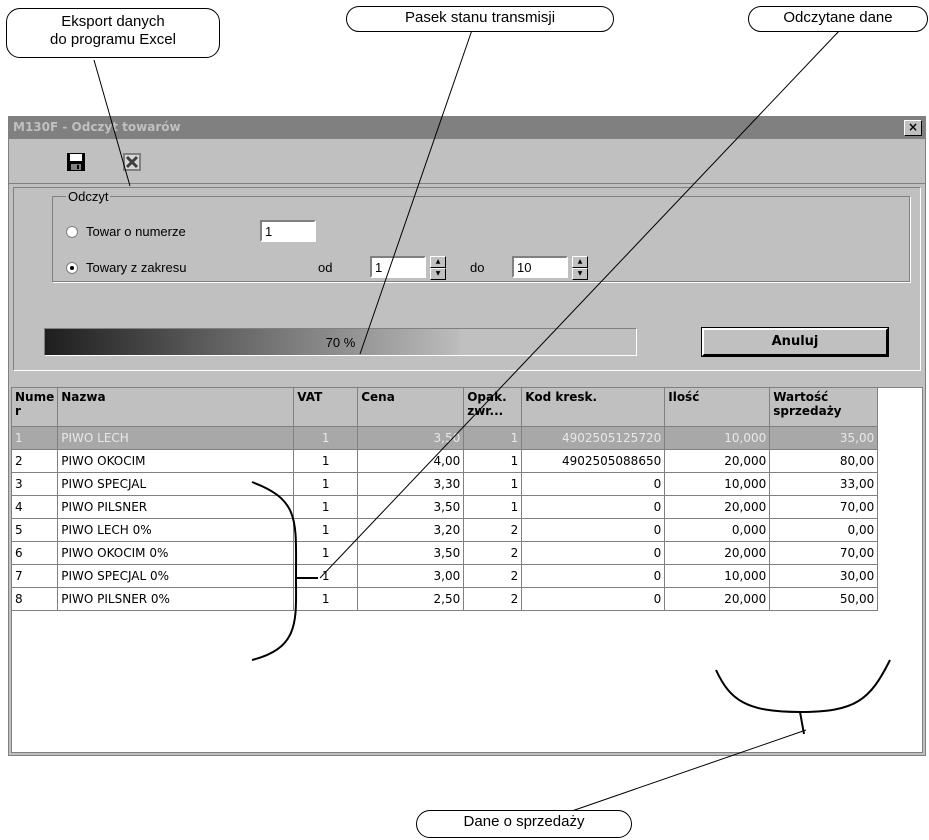 This screenshot has height=840, width=929. Describe the element at coordinates (176, 507) in the screenshot. I see `table-cell: PIWO PILSNER` at that location.